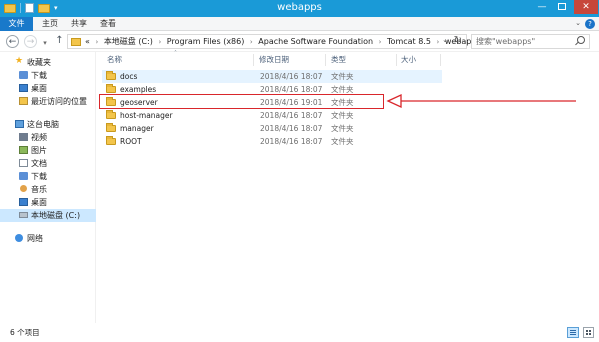 This screenshot has height=342, width=599. I want to click on nav-pictures: 图片, so click(48, 150).